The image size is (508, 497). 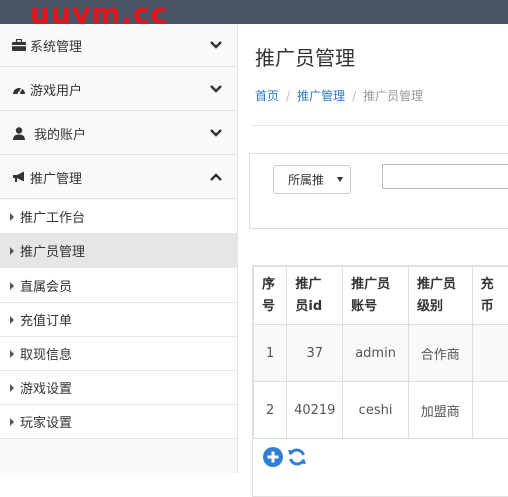 What do you see at coordinates (118, 251) in the screenshot?
I see `sidebar-item-promoter-management: 推广员管理` at bounding box center [118, 251].